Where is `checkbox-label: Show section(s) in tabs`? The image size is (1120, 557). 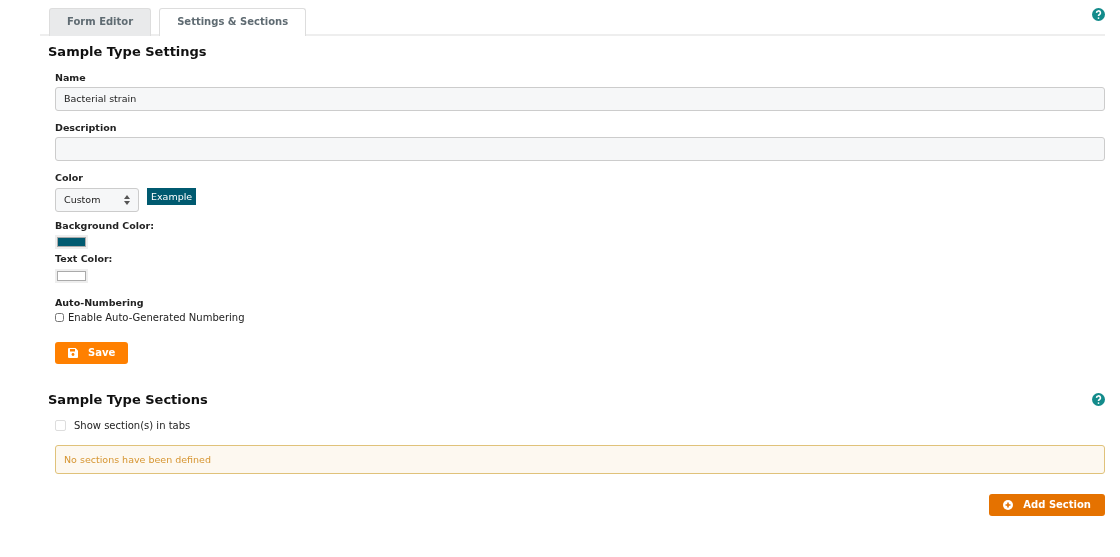 checkbox-label: Show section(s) in tabs is located at coordinates (132, 425).